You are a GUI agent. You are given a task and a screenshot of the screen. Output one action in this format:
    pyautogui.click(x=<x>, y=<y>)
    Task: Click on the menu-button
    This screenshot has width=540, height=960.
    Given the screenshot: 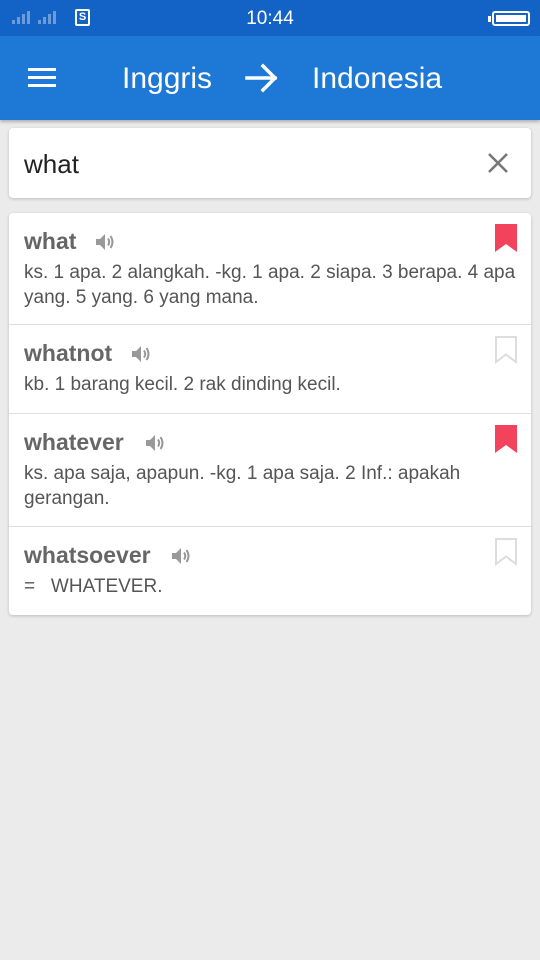 What is the action you would take?
    pyautogui.click(x=42, y=79)
    